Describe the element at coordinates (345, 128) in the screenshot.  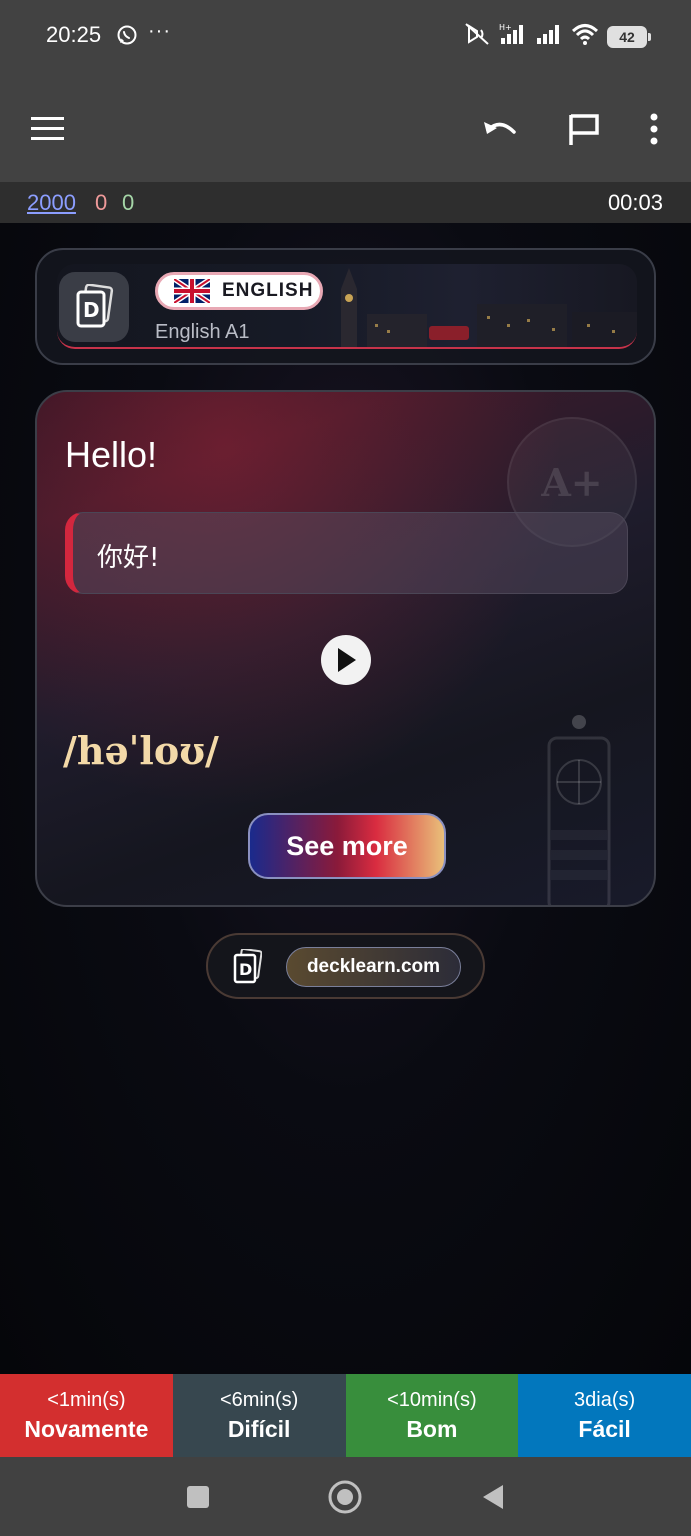
I see `app-toolbar` at that location.